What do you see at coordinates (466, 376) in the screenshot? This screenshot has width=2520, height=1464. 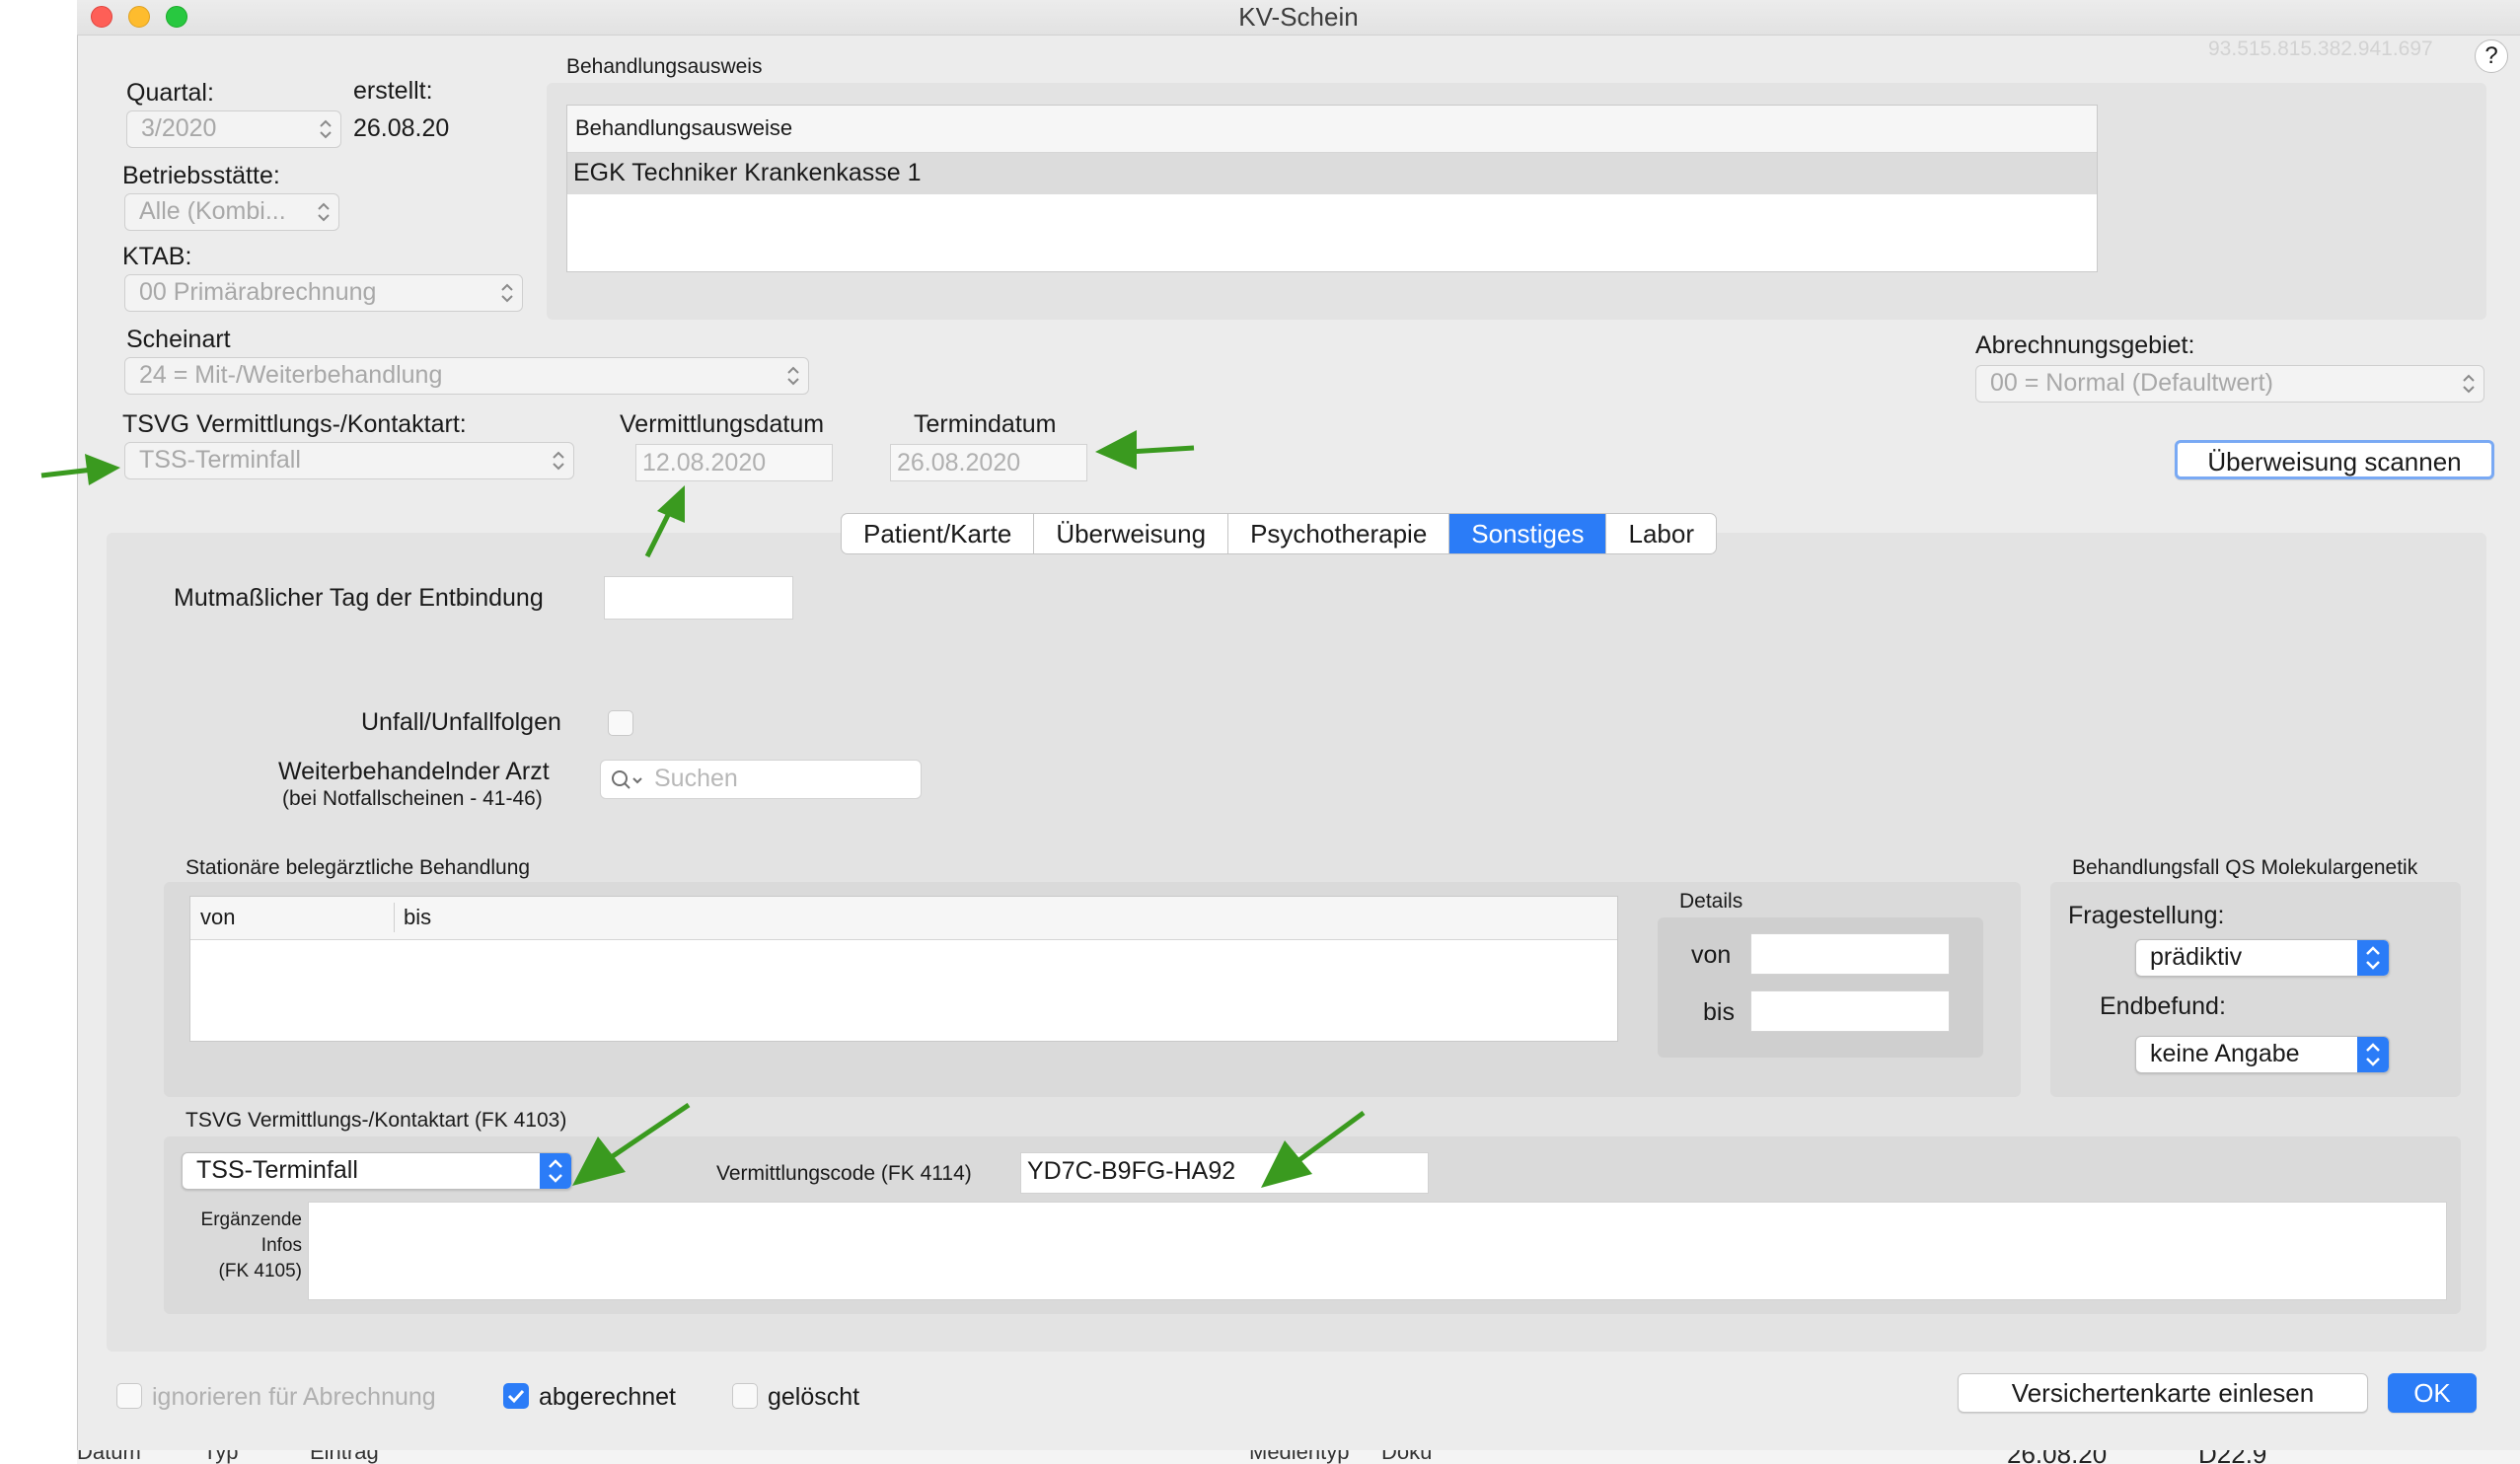 I see `scheinart-select: 24 = Mit-/Weiterbehandlung` at bounding box center [466, 376].